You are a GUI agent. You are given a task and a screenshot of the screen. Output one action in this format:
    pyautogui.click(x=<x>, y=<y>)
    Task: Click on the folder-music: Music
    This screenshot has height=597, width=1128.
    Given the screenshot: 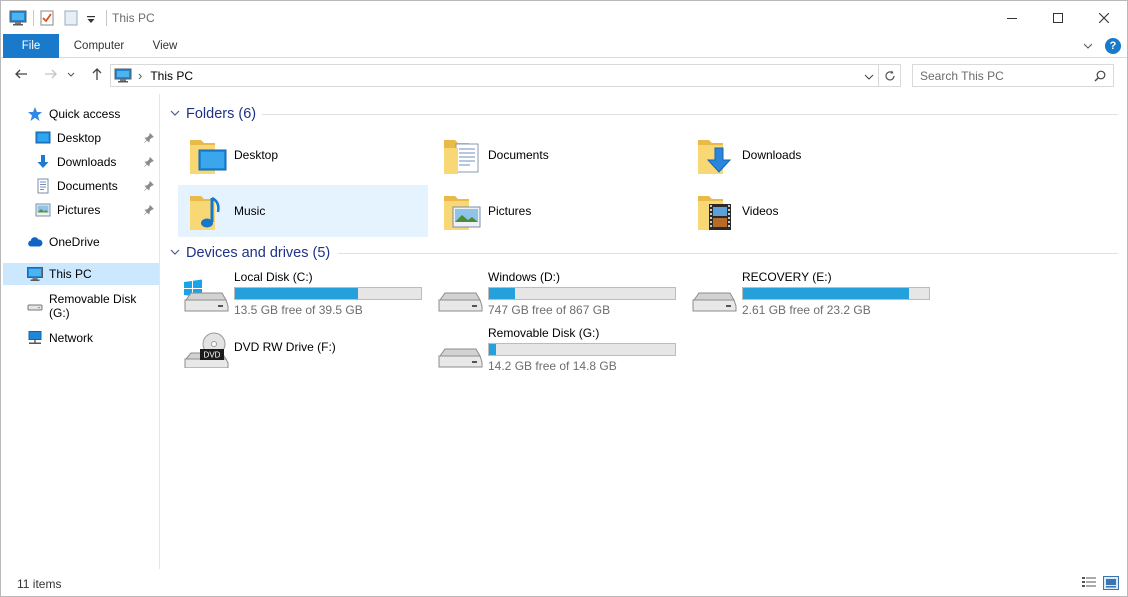 What is the action you would take?
    pyautogui.click(x=303, y=211)
    